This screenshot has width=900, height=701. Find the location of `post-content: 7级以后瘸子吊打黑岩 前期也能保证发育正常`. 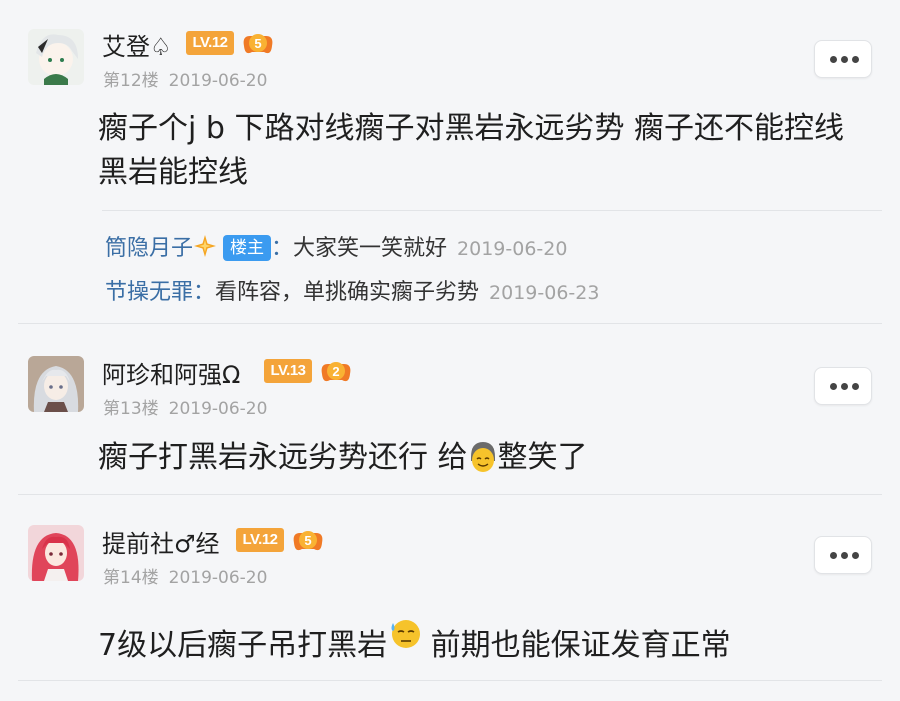

post-content: 7级以后瘸子吊打黑岩 前期也能保证发育正常 is located at coordinates (414, 642).